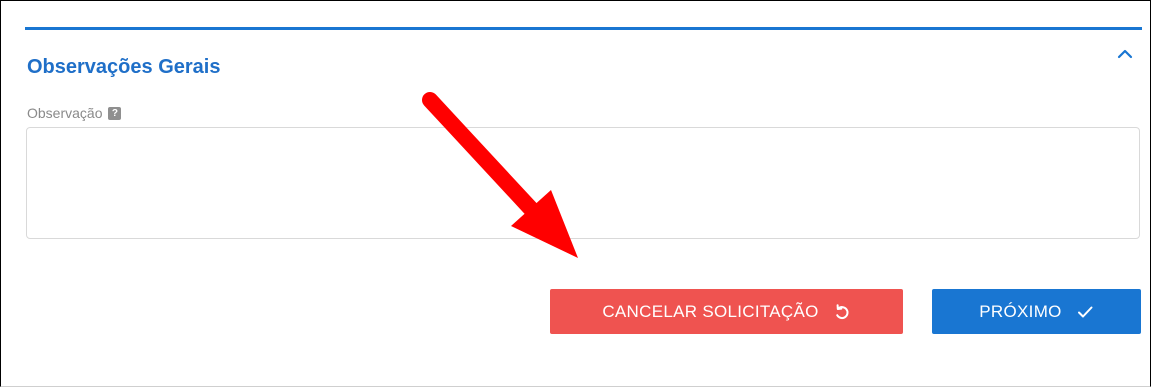 The image size is (1151, 387). Describe the element at coordinates (65, 113) in the screenshot. I see `observation-label-text: Observação` at that location.